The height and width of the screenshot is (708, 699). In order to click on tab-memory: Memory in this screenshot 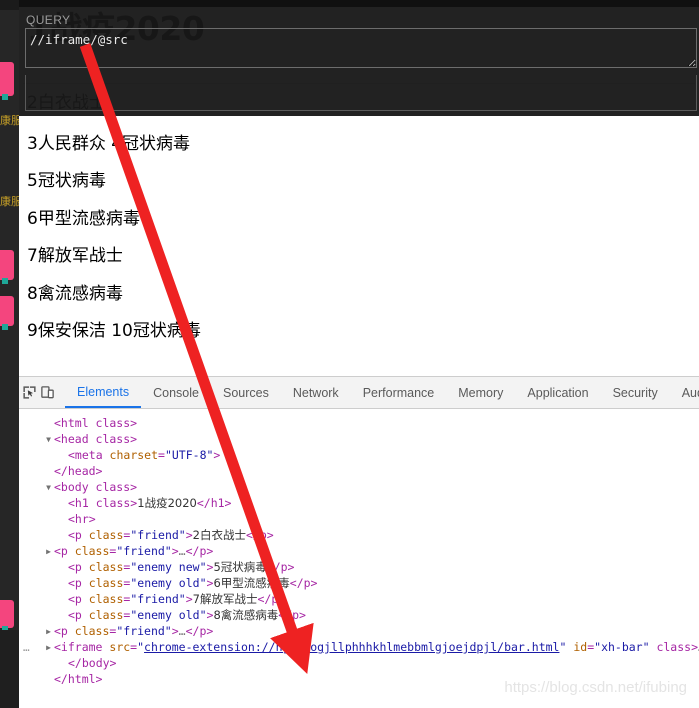, I will do `click(480, 392)`.